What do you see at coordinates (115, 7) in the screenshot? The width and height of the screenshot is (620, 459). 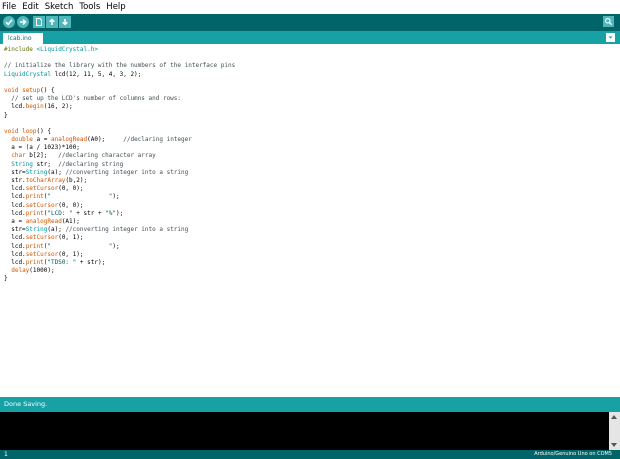 I see `menu-help: Help` at bounding box center [115, 7].